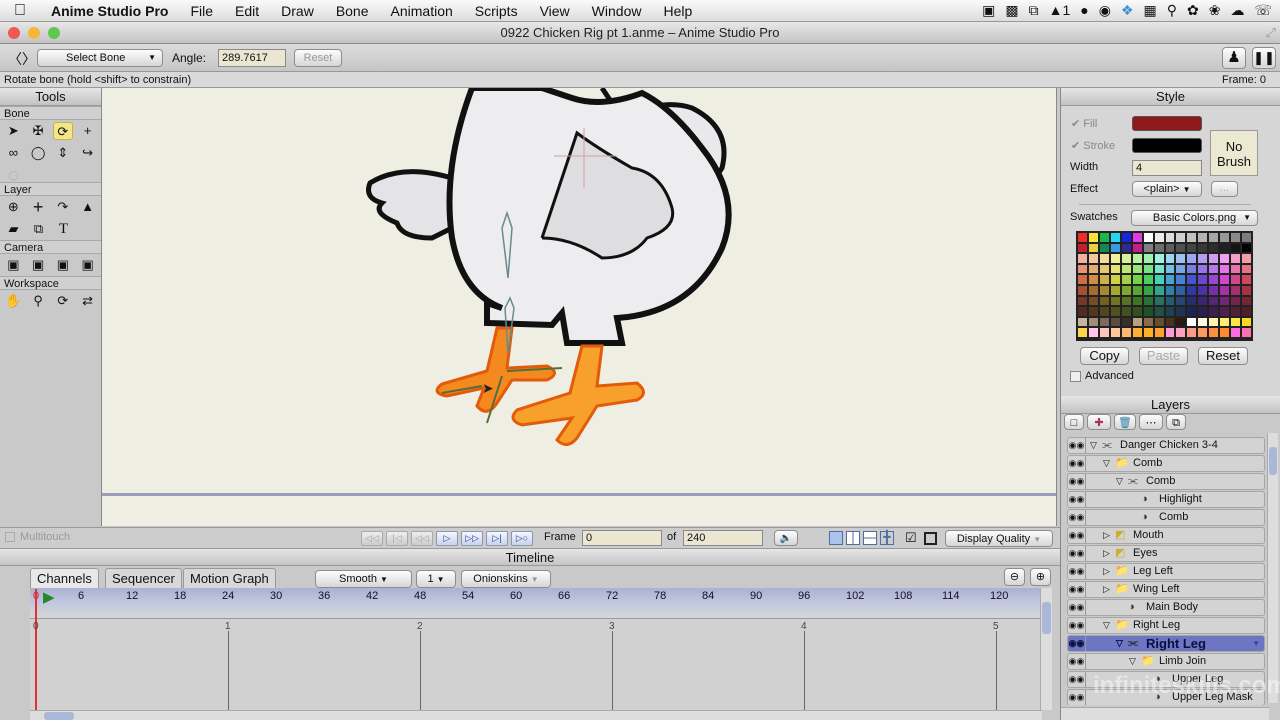 Image resolution: width=1280 pixels, height=720 pixels. What do you see at coordinates (87, 301) in the screenshot?
I see `orbit-workspace-icon: ⇄` at bounding box center [87, 301].